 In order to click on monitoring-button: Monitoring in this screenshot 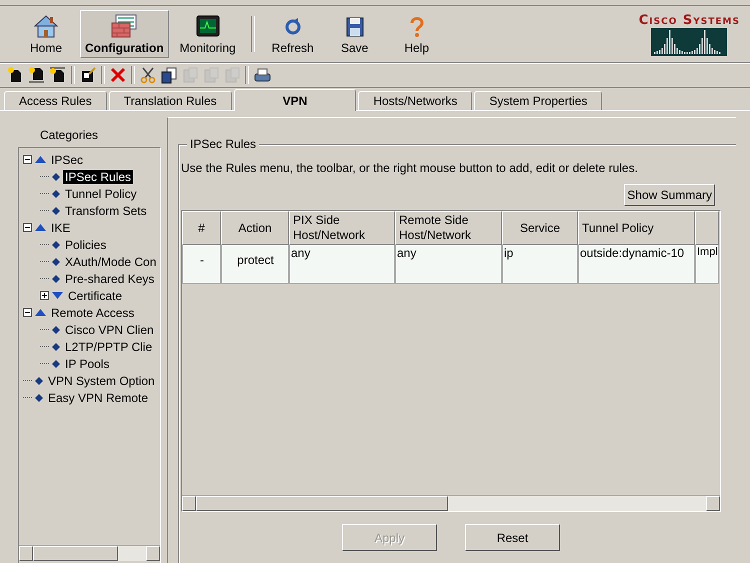, I will do `click(207, 34)`.